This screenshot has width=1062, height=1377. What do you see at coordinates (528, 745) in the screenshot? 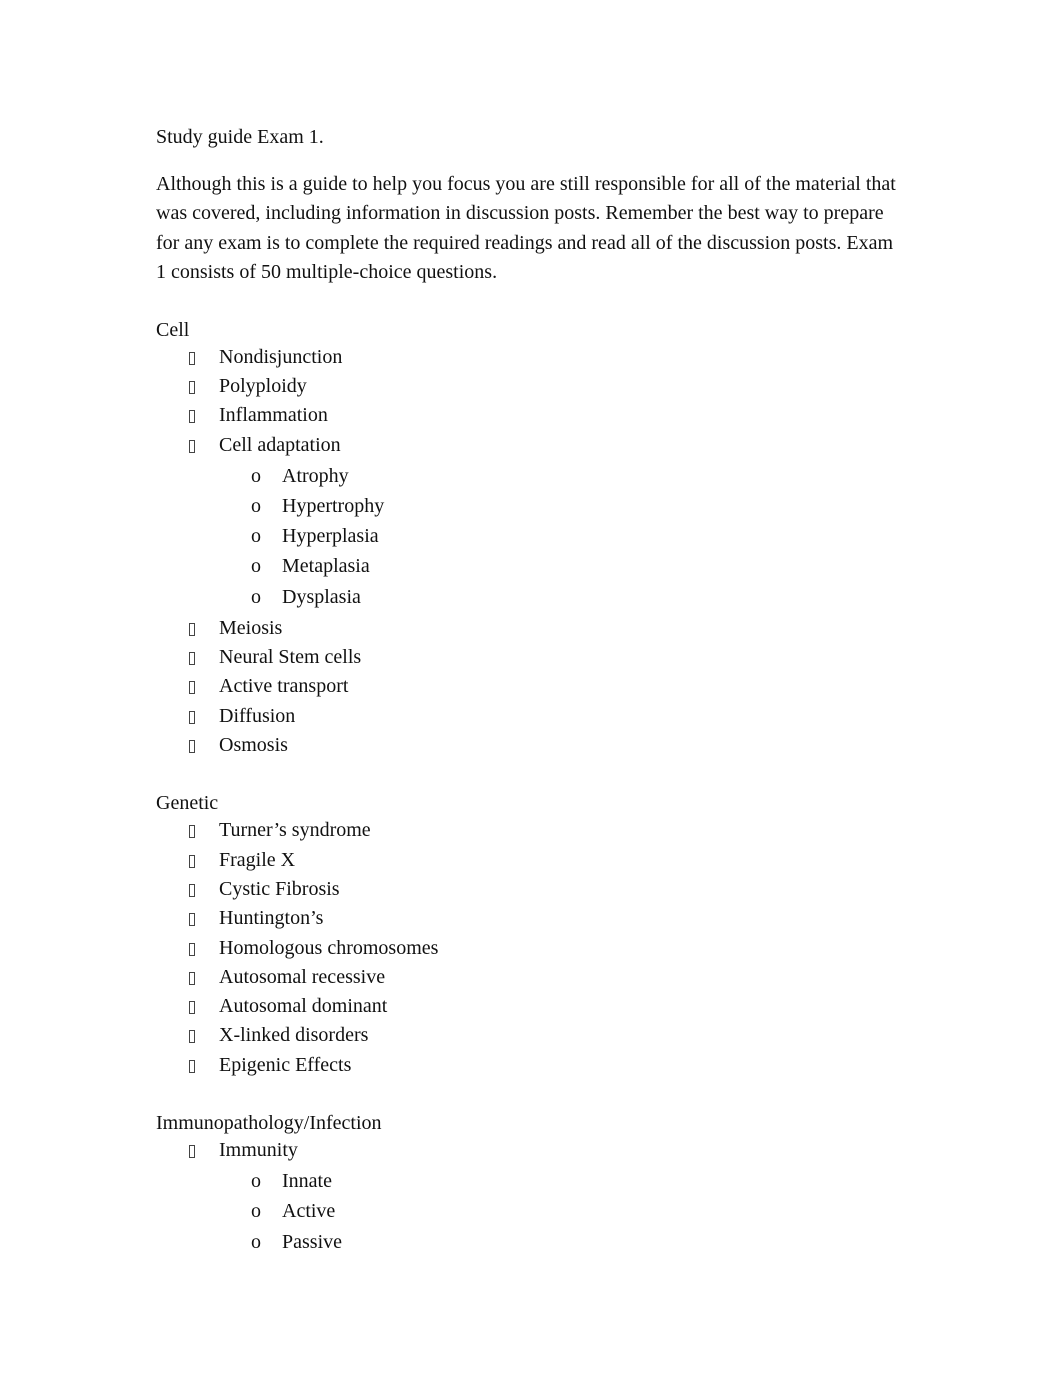
I see `list-item: Osmosis` at bounding box center [528, 745].